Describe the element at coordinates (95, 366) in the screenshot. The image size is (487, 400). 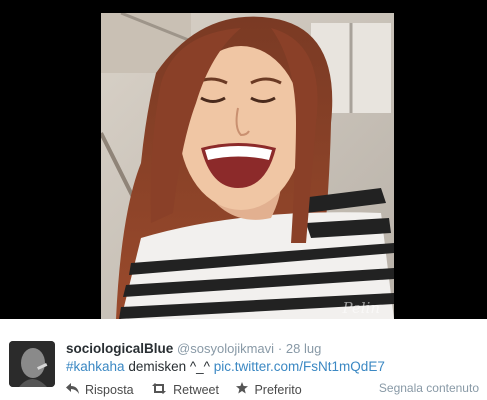
I see `hashtag-link: #kahkaha` at that location.